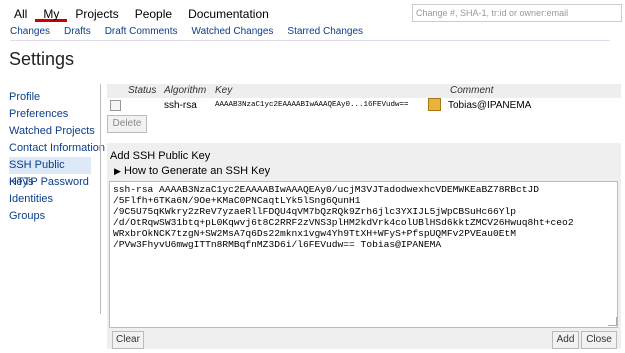 This screenshot has width=625, height=353. Describe the element at coordinates (364, 91) in the screenshot. I see `keys-table-header: Status Algorithm Key Comment` at that location.